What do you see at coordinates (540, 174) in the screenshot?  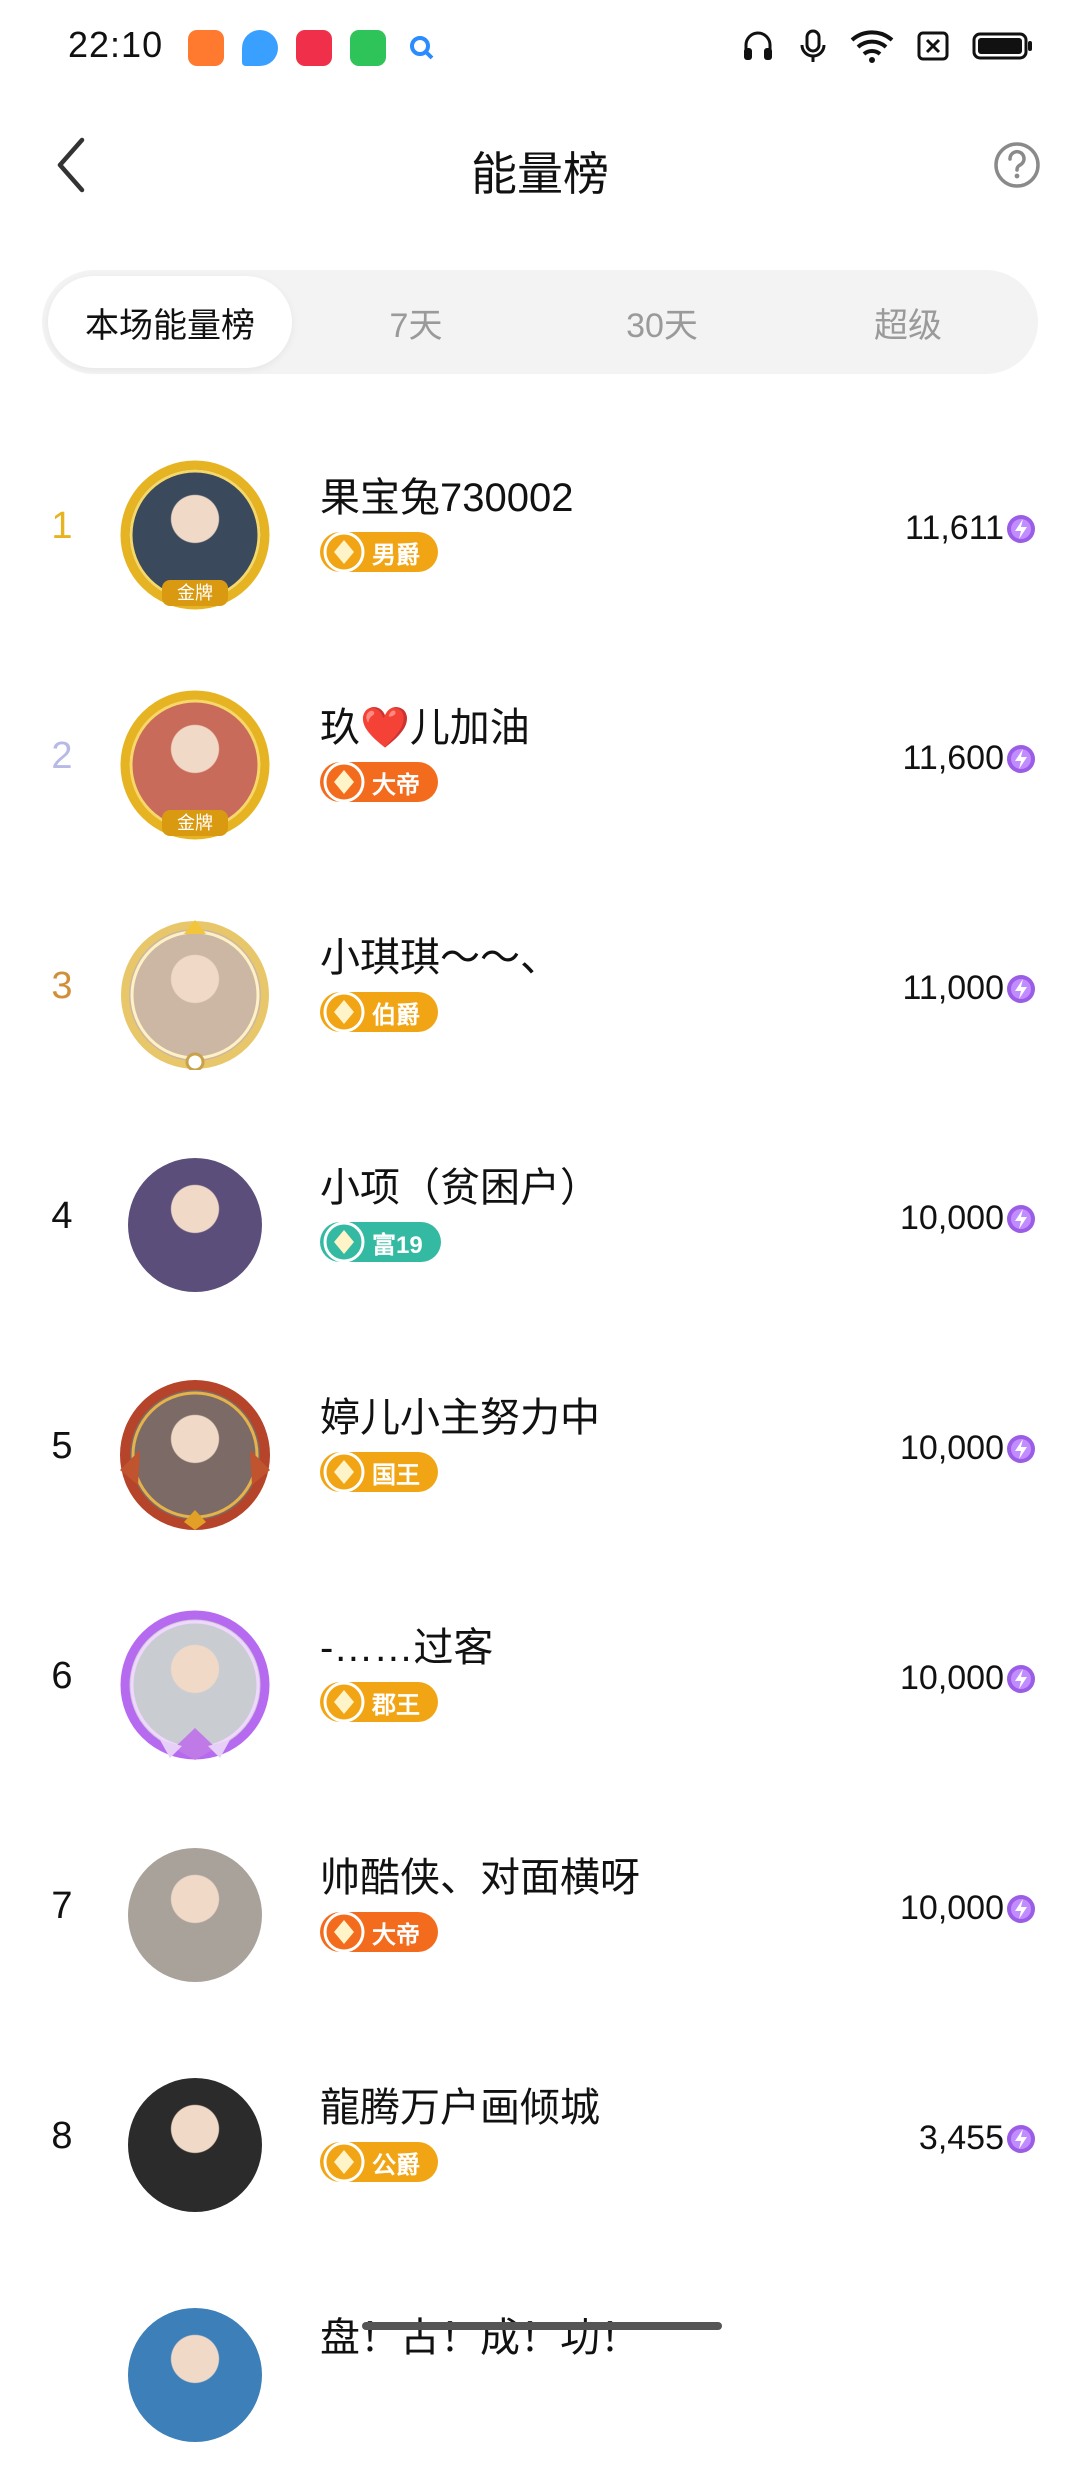 I see `page-title: 能量榜` at bounding box center [540, 174].